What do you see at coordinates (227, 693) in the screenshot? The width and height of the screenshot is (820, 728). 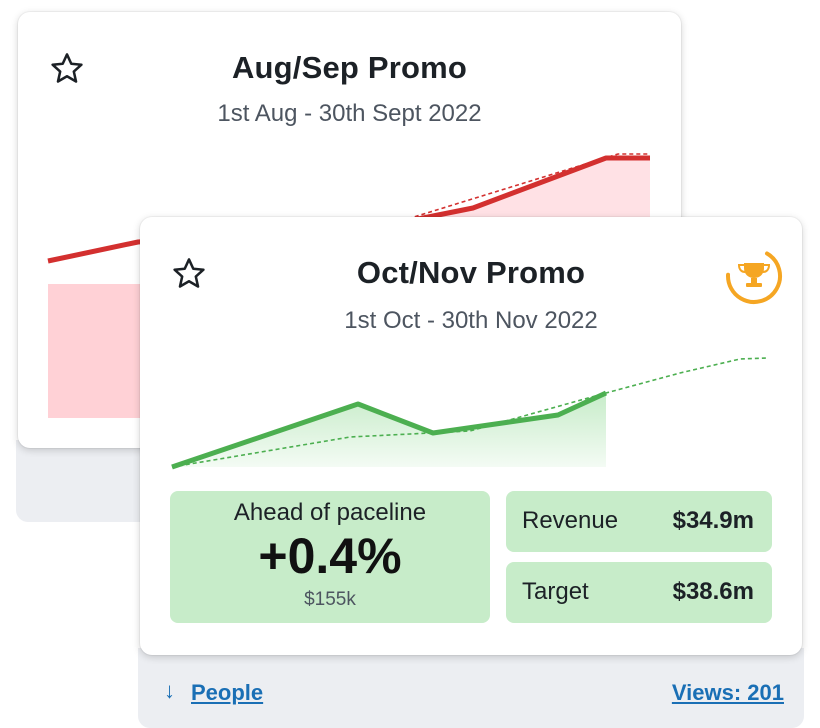 I see `people-link: People` at bounding box center [227, 693].